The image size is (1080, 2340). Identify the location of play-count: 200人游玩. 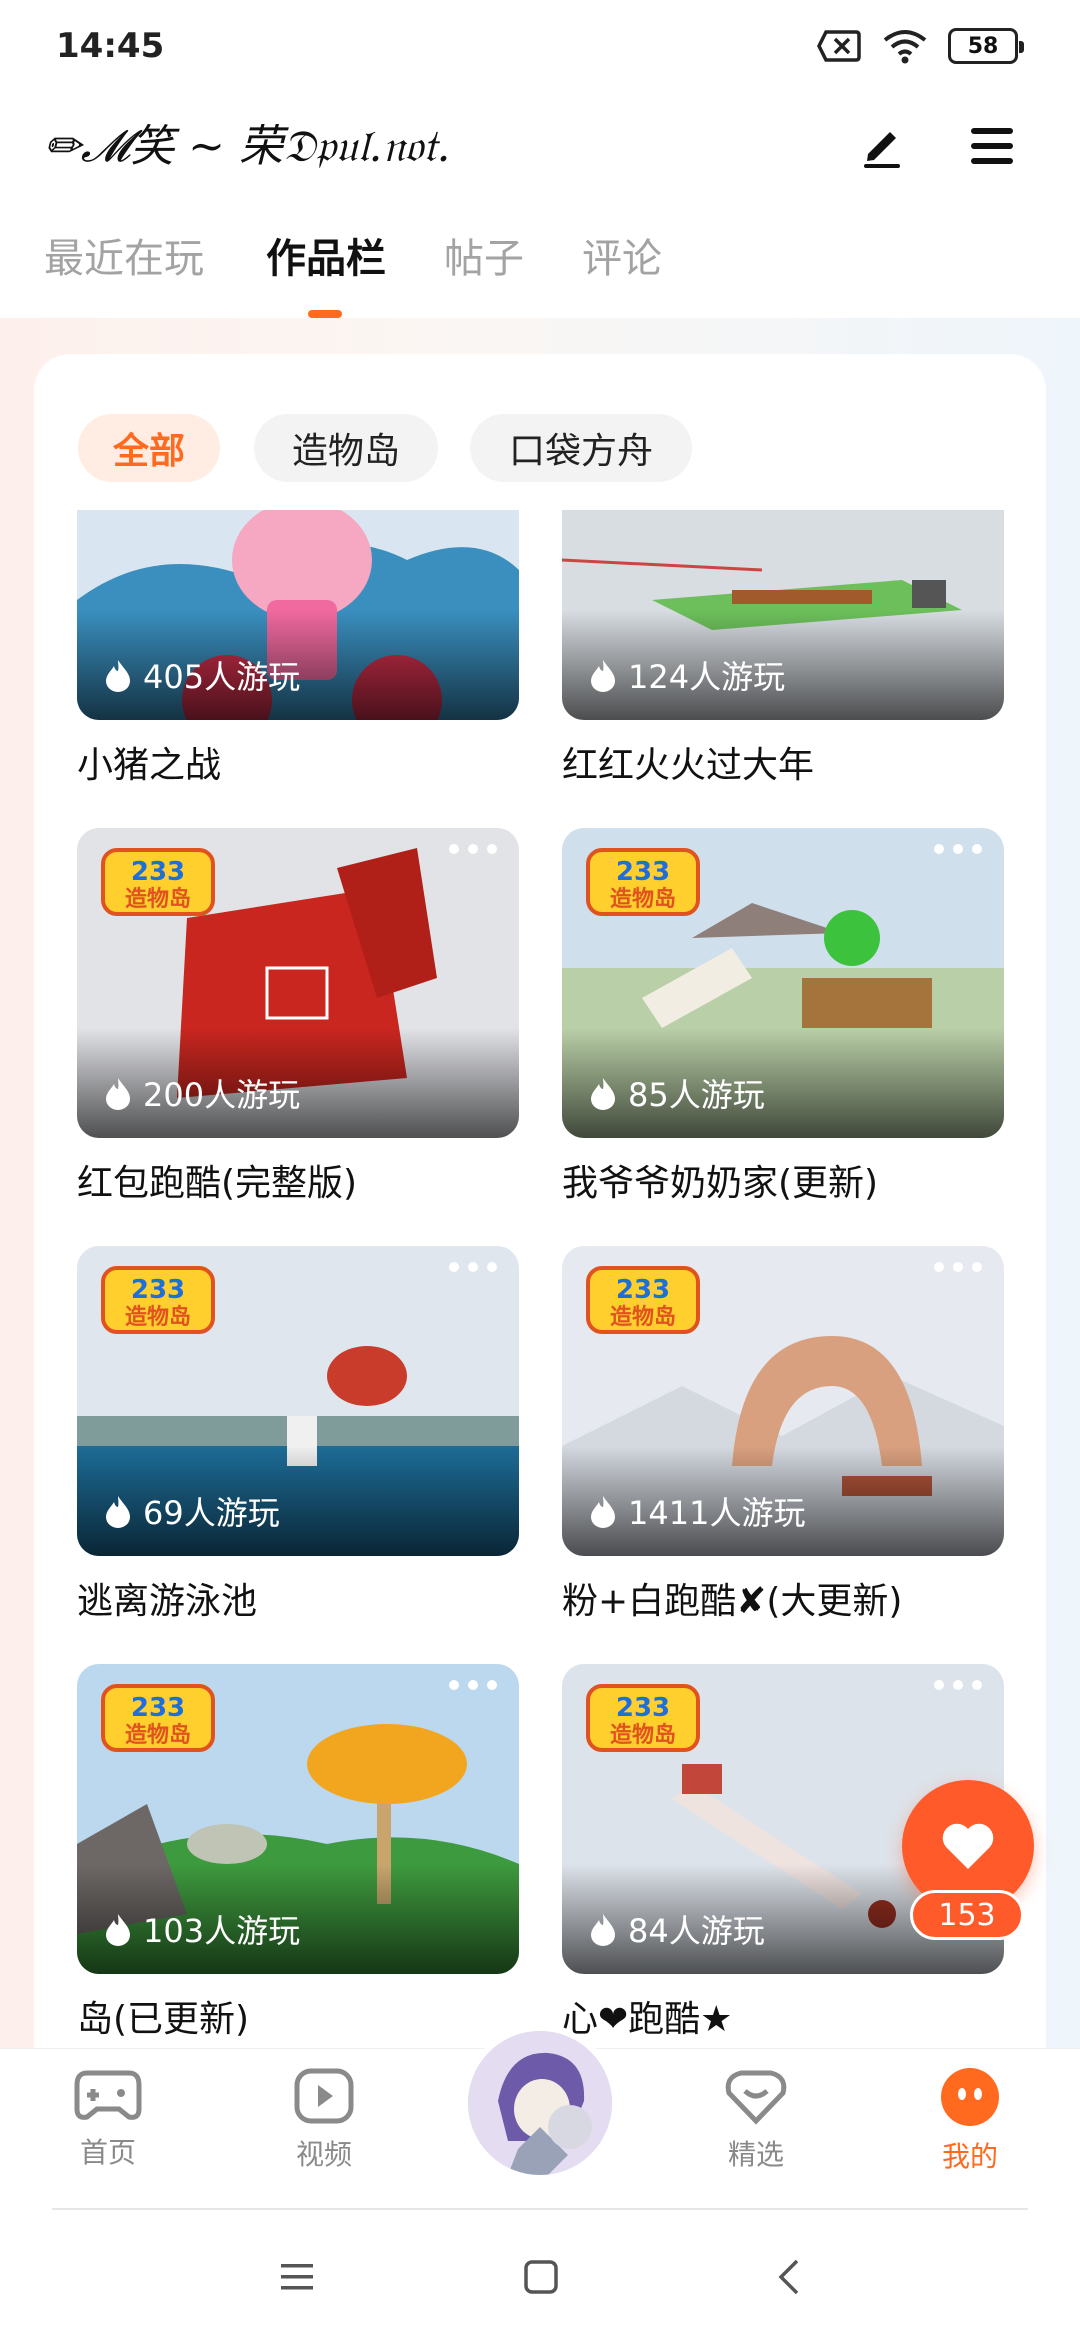
(201, 1093).